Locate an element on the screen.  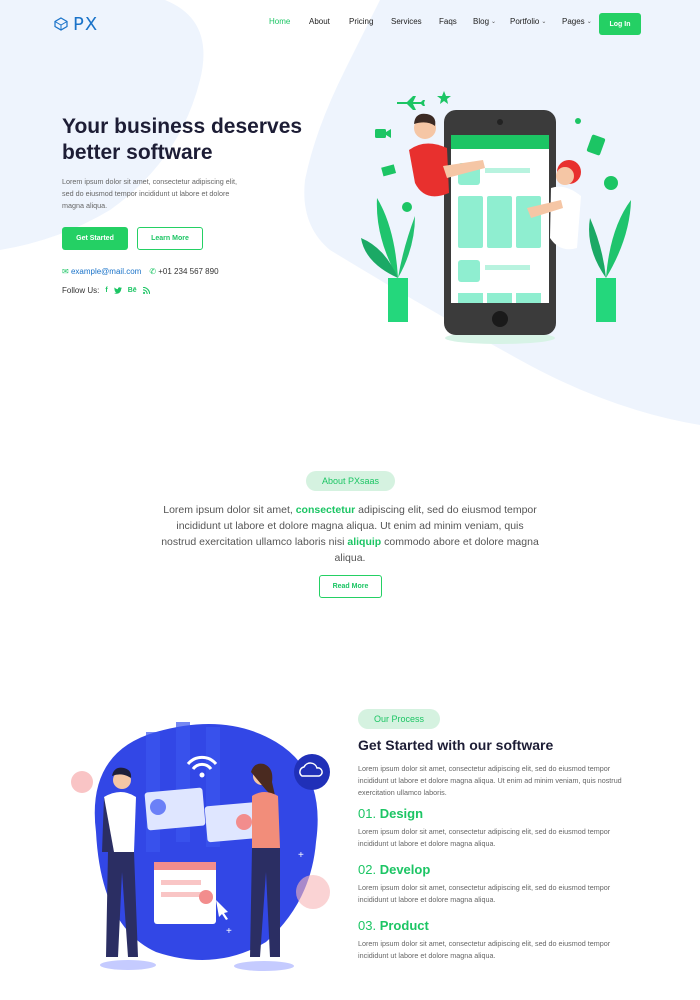
step-number: 02. is located at coordinates (367, 869).